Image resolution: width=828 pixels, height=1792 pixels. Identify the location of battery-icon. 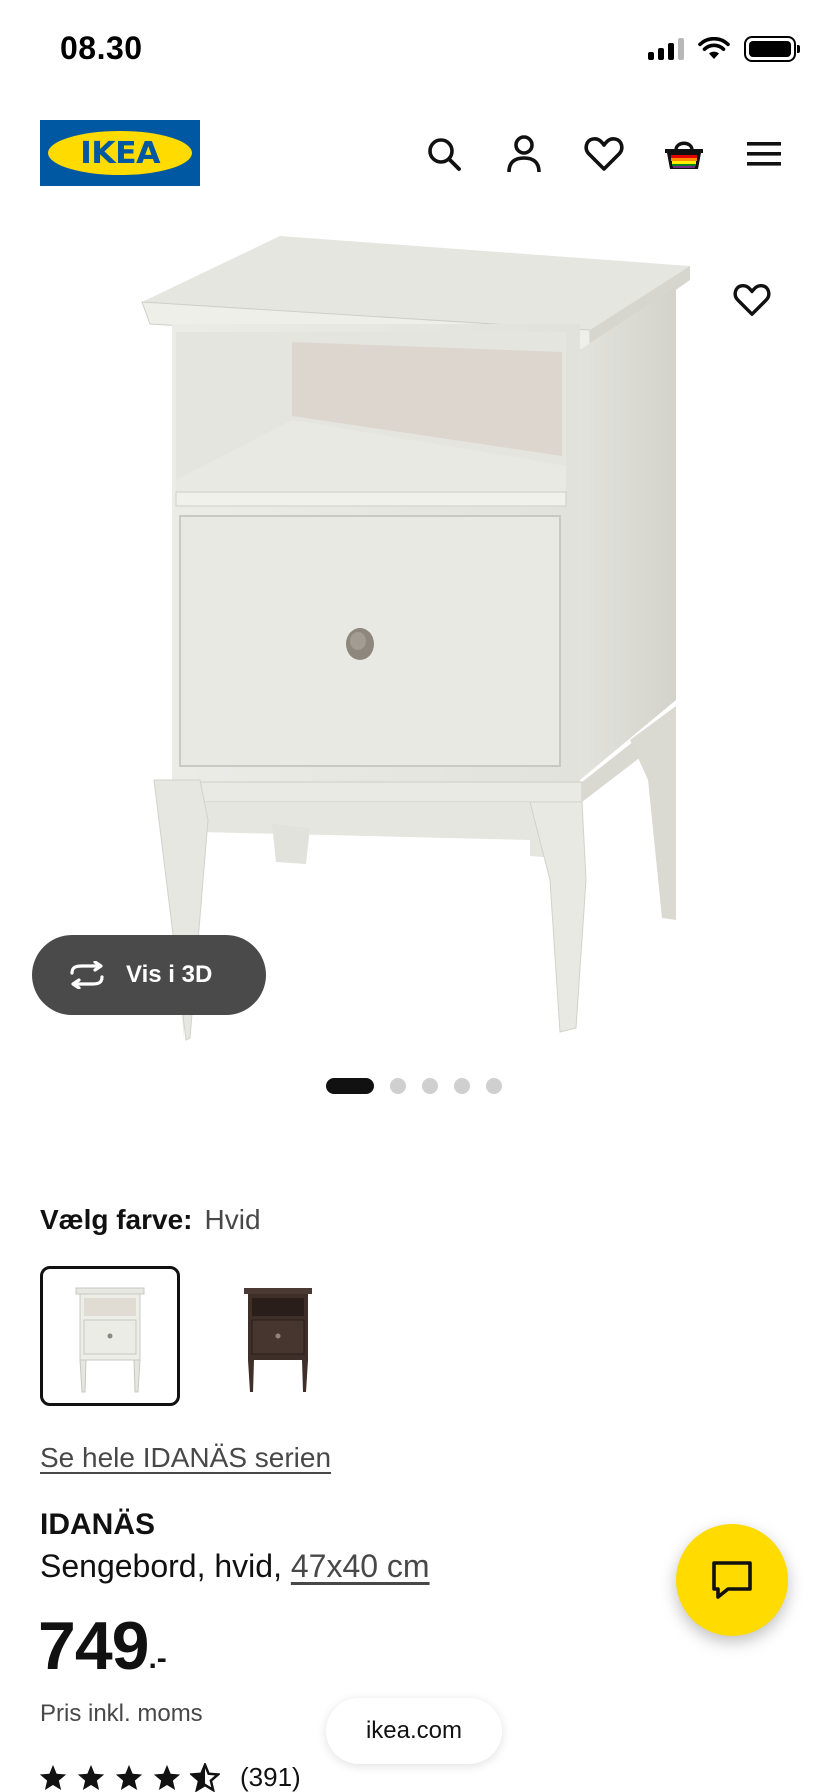
(772, 49).